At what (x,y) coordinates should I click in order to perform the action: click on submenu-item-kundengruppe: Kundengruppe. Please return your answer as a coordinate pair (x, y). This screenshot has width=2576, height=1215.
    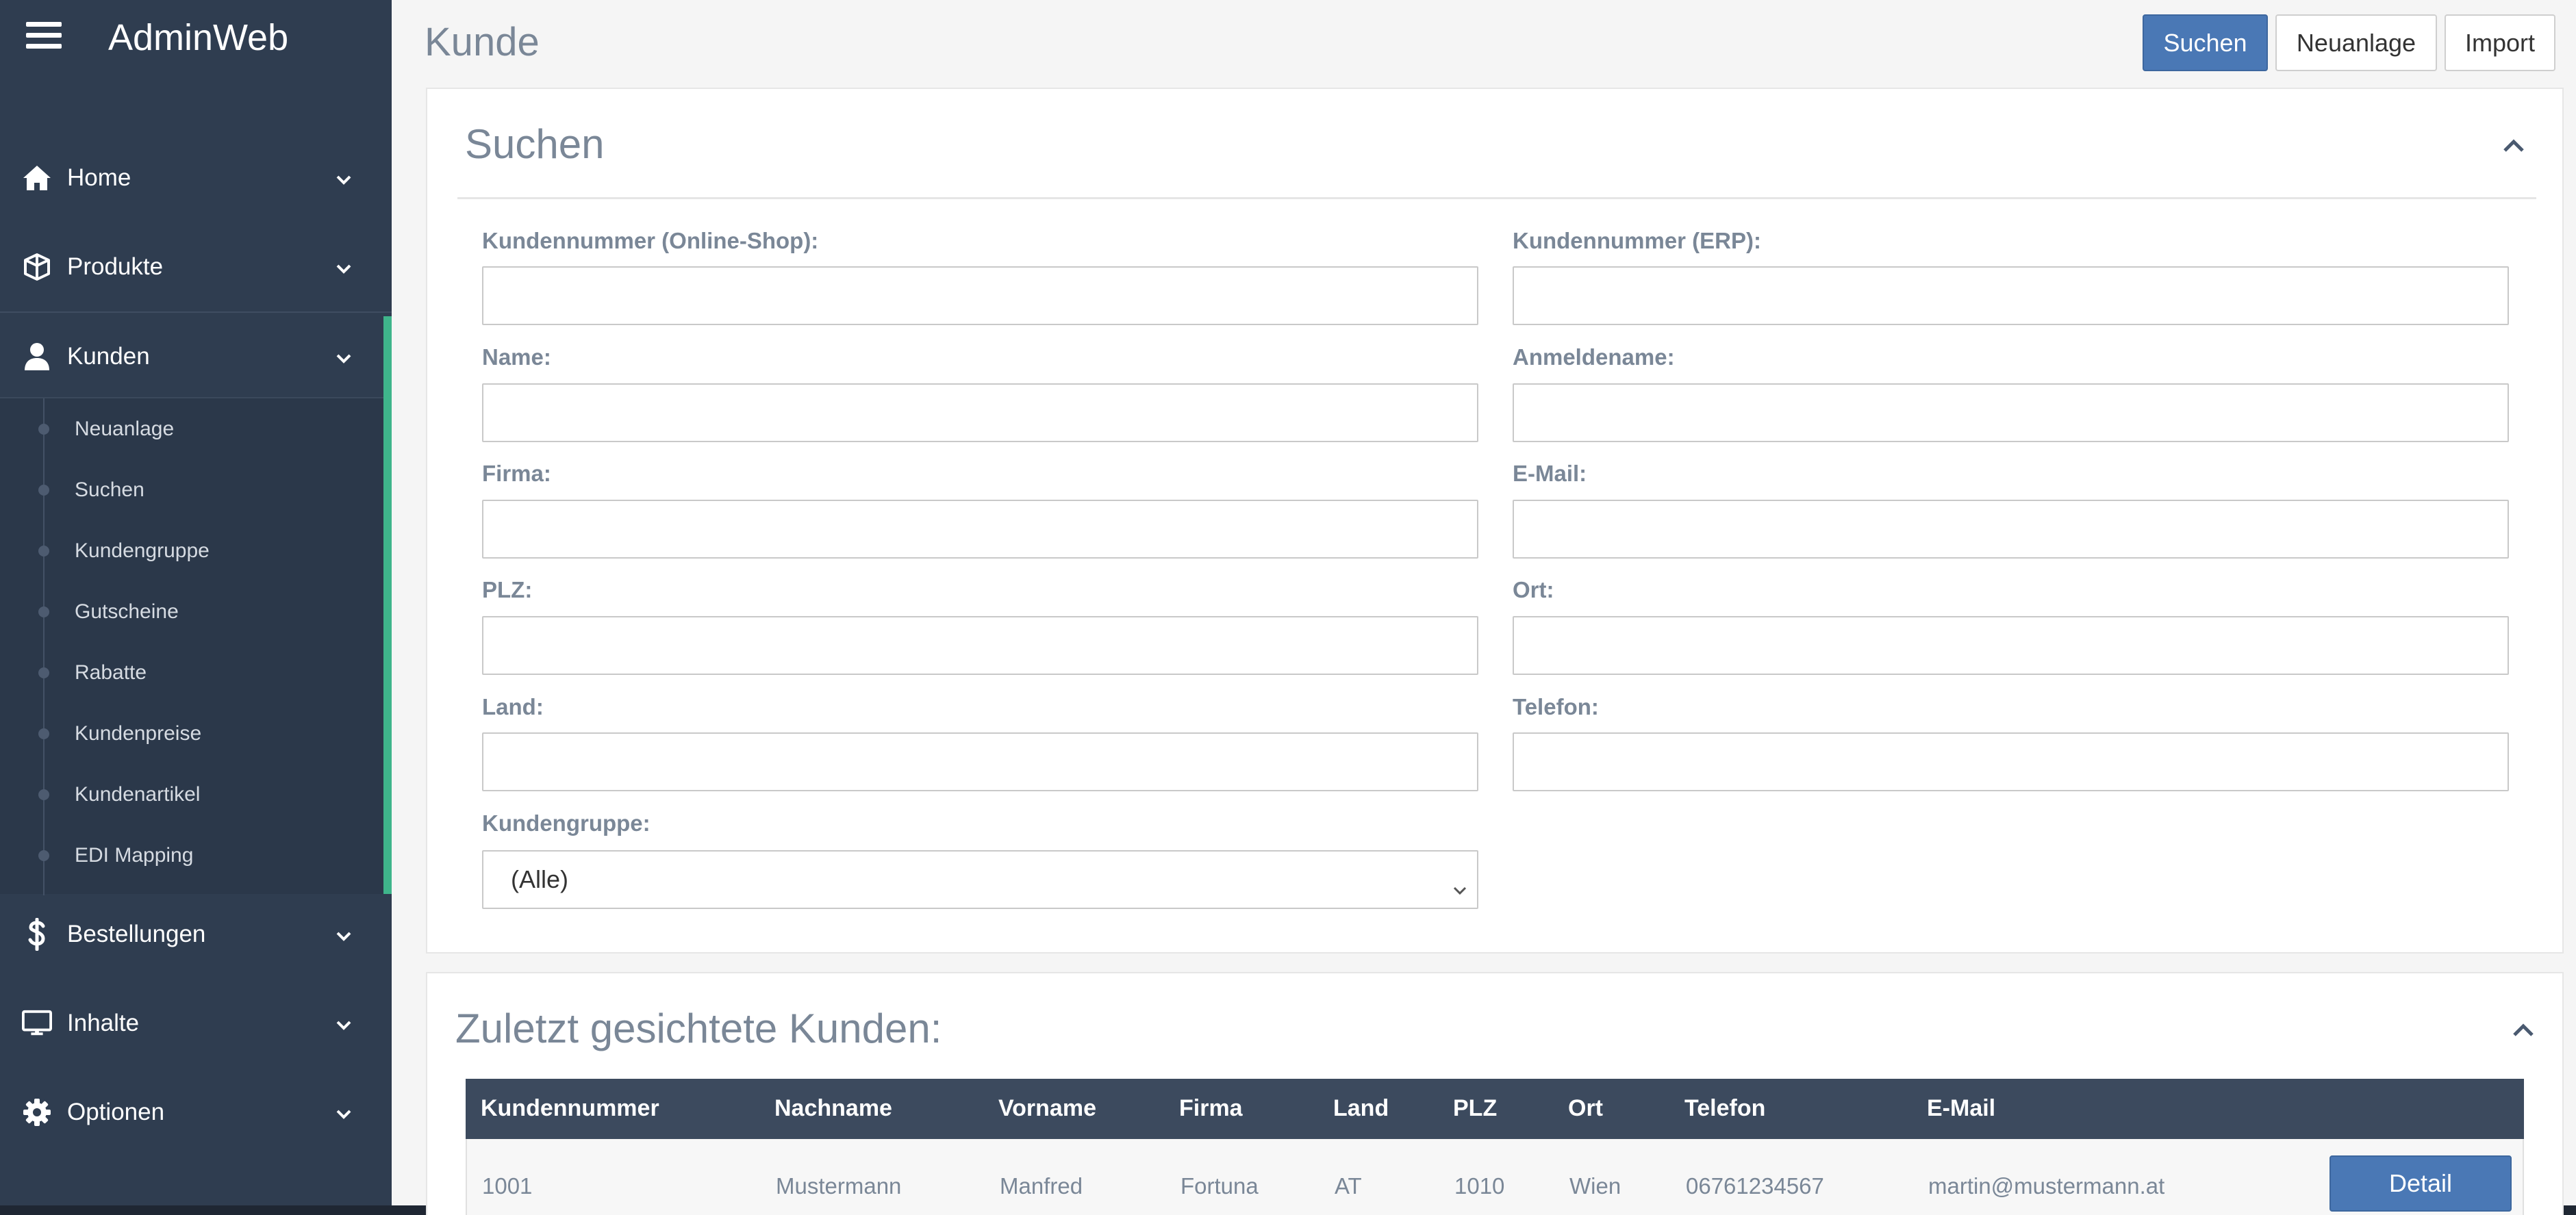
    Looking at the image, I should click on (192, 550).